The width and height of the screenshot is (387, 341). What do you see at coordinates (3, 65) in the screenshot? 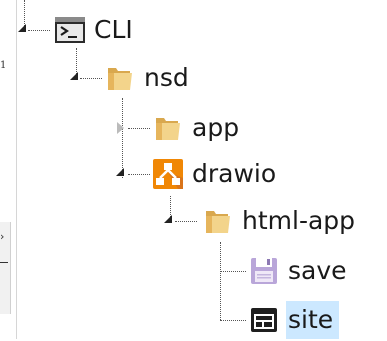
I see `clipped-text: 1` at bounding box center [3, 65].